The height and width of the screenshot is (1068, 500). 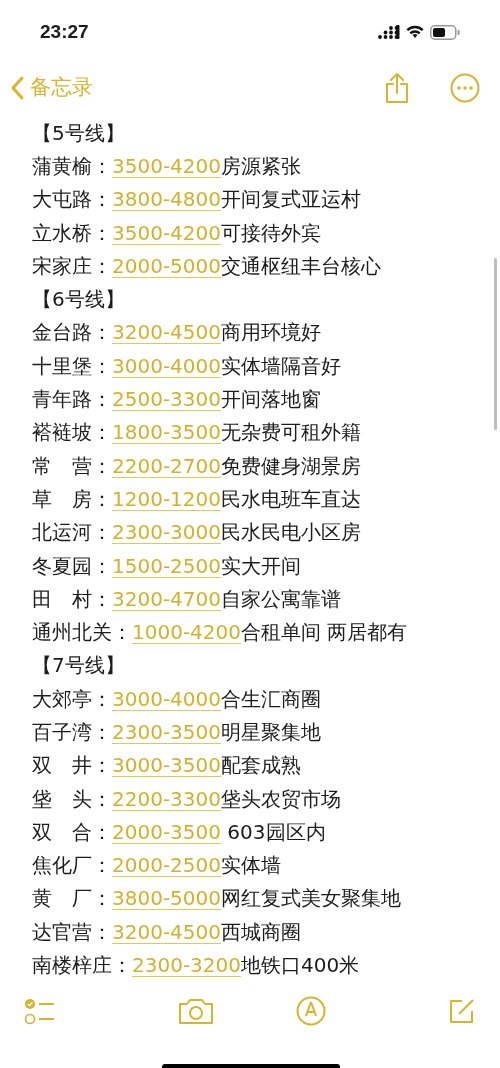 What do you see at coordinates (186, 965) in the screenshot?
I see `price-range-link: 2300-3200` at bounding box center [186, 965].